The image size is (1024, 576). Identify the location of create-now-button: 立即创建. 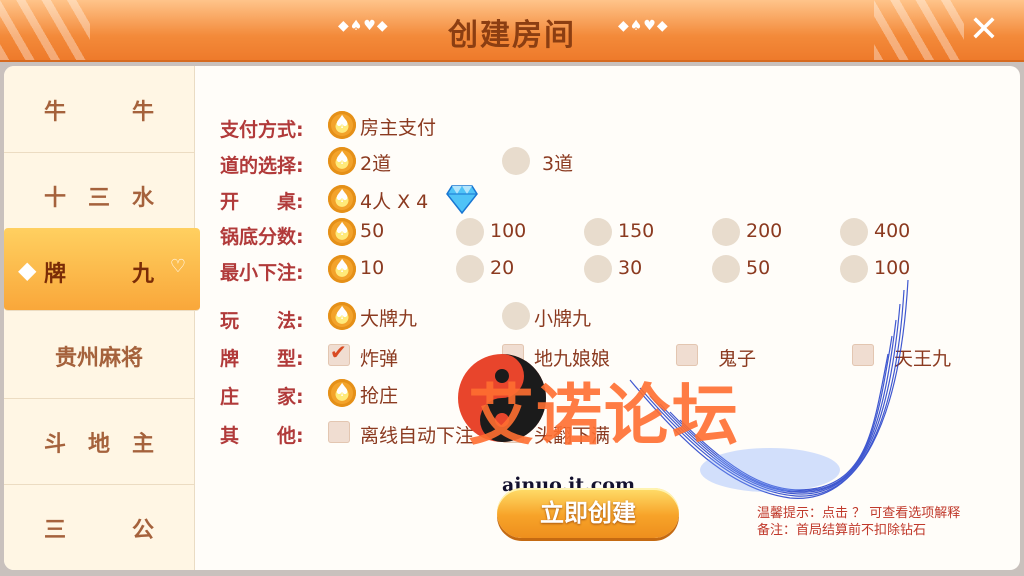
(588, 513).